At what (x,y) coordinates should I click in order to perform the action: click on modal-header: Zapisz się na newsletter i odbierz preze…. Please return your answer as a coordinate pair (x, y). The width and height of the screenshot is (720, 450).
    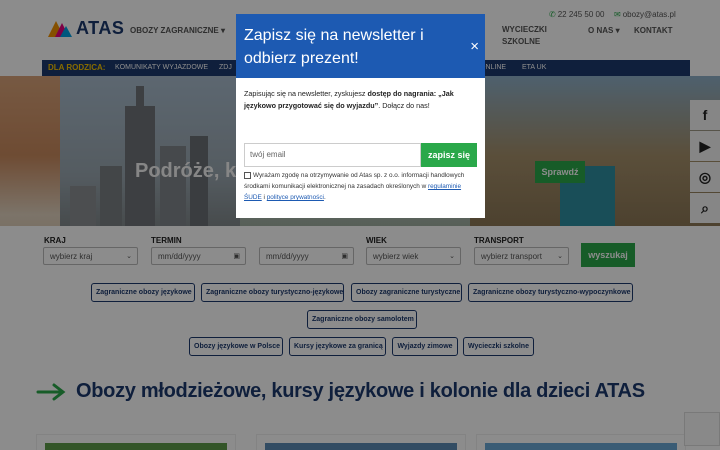
    Looking at the image, I should click on (360, 46).